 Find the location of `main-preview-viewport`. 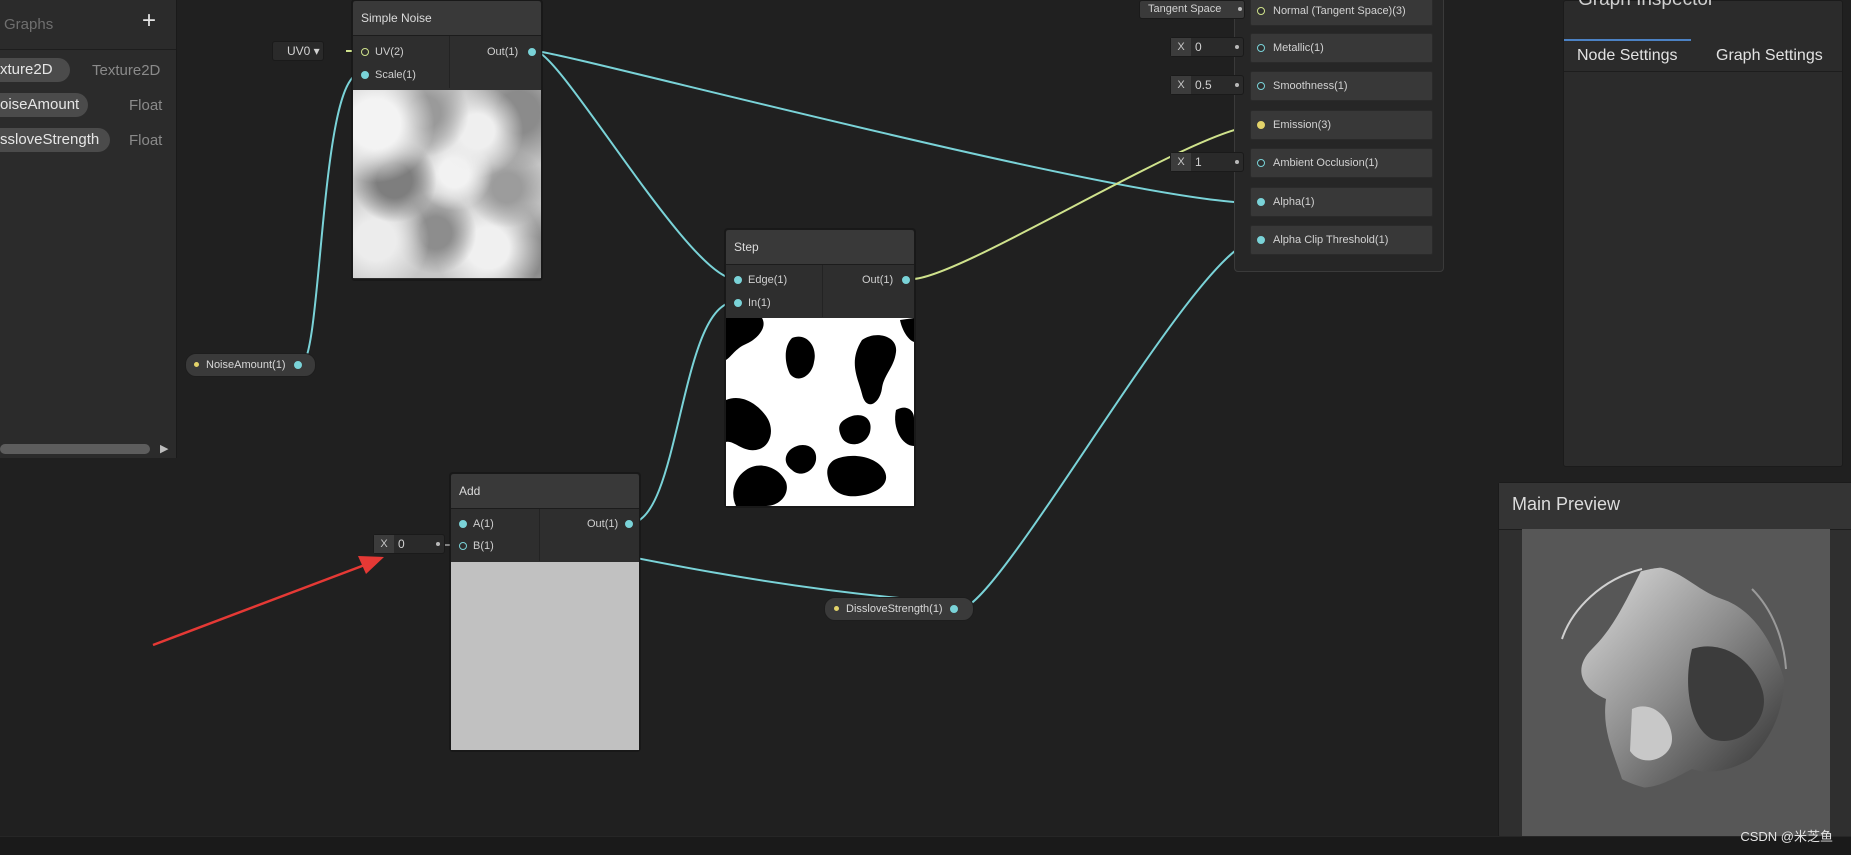

main-preview-viewport is located at coordinates (1676, 683).